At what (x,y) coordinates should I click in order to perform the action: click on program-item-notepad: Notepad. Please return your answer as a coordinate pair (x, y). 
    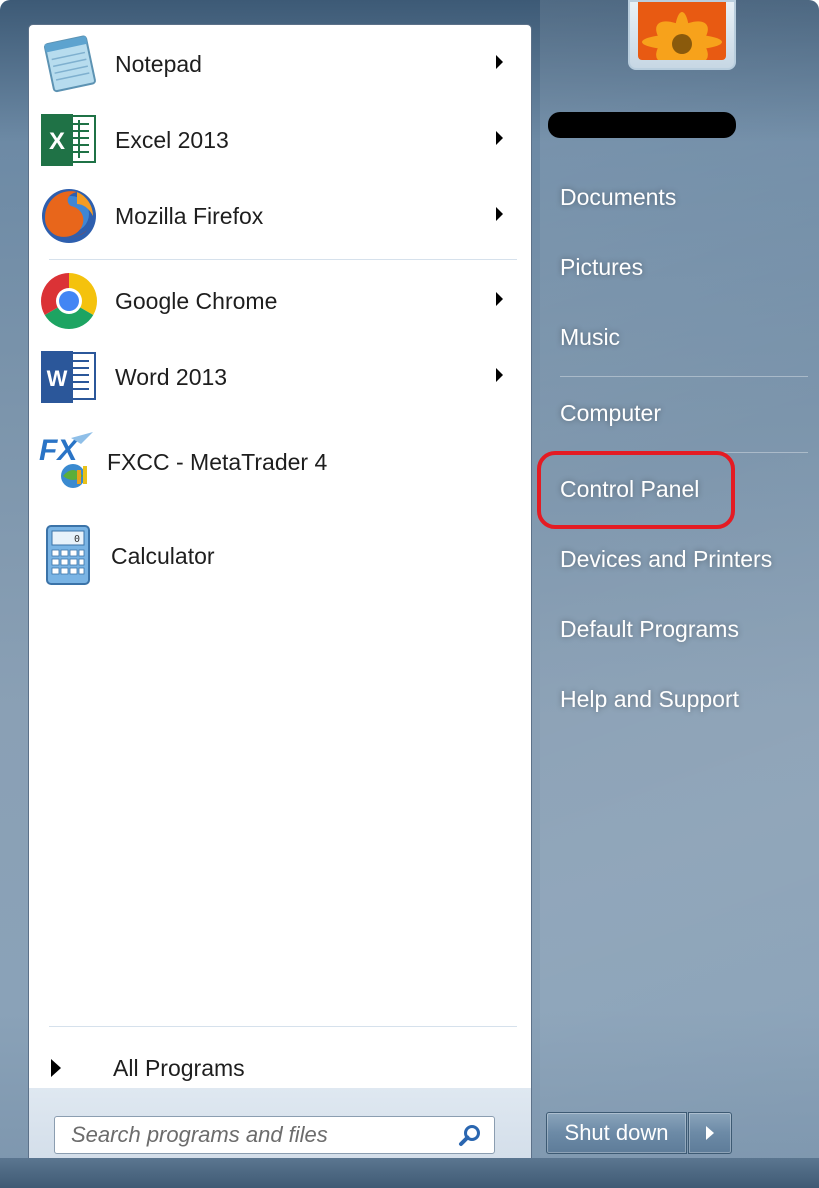
    Looking at the image, I should click on (275, 64).